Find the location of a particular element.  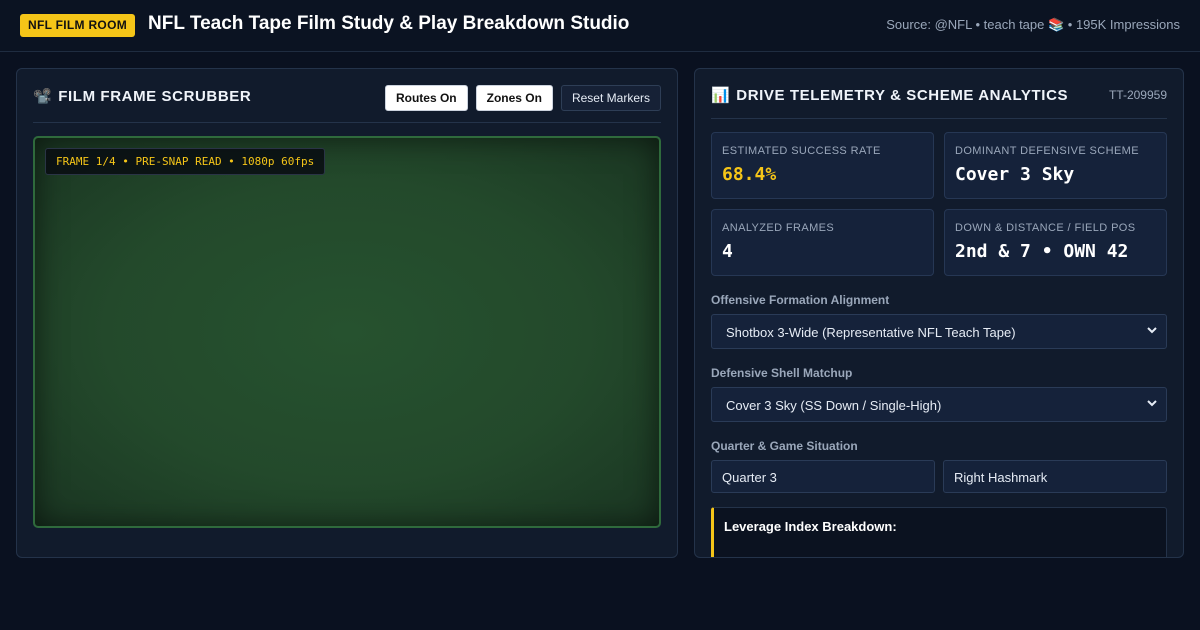

hashmark-input-value: Right Hashmark is located at coordinates (1001, 477).